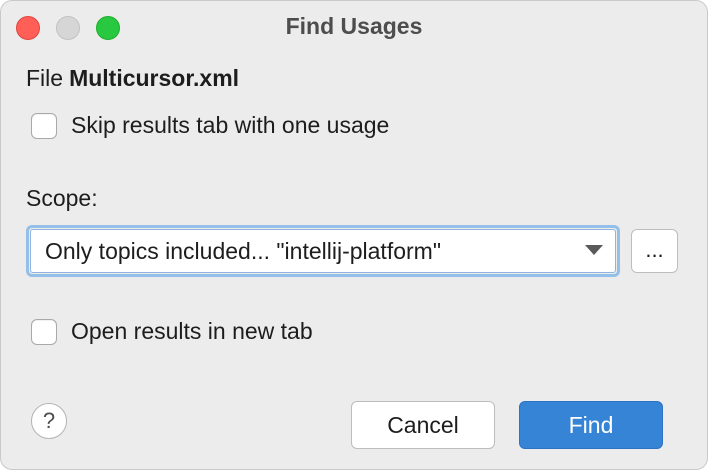 The image size is (708, 470). Describe the element at coordinates (44, 331) in the screenshot. I see `open-new-tab-checkbox` at that location.